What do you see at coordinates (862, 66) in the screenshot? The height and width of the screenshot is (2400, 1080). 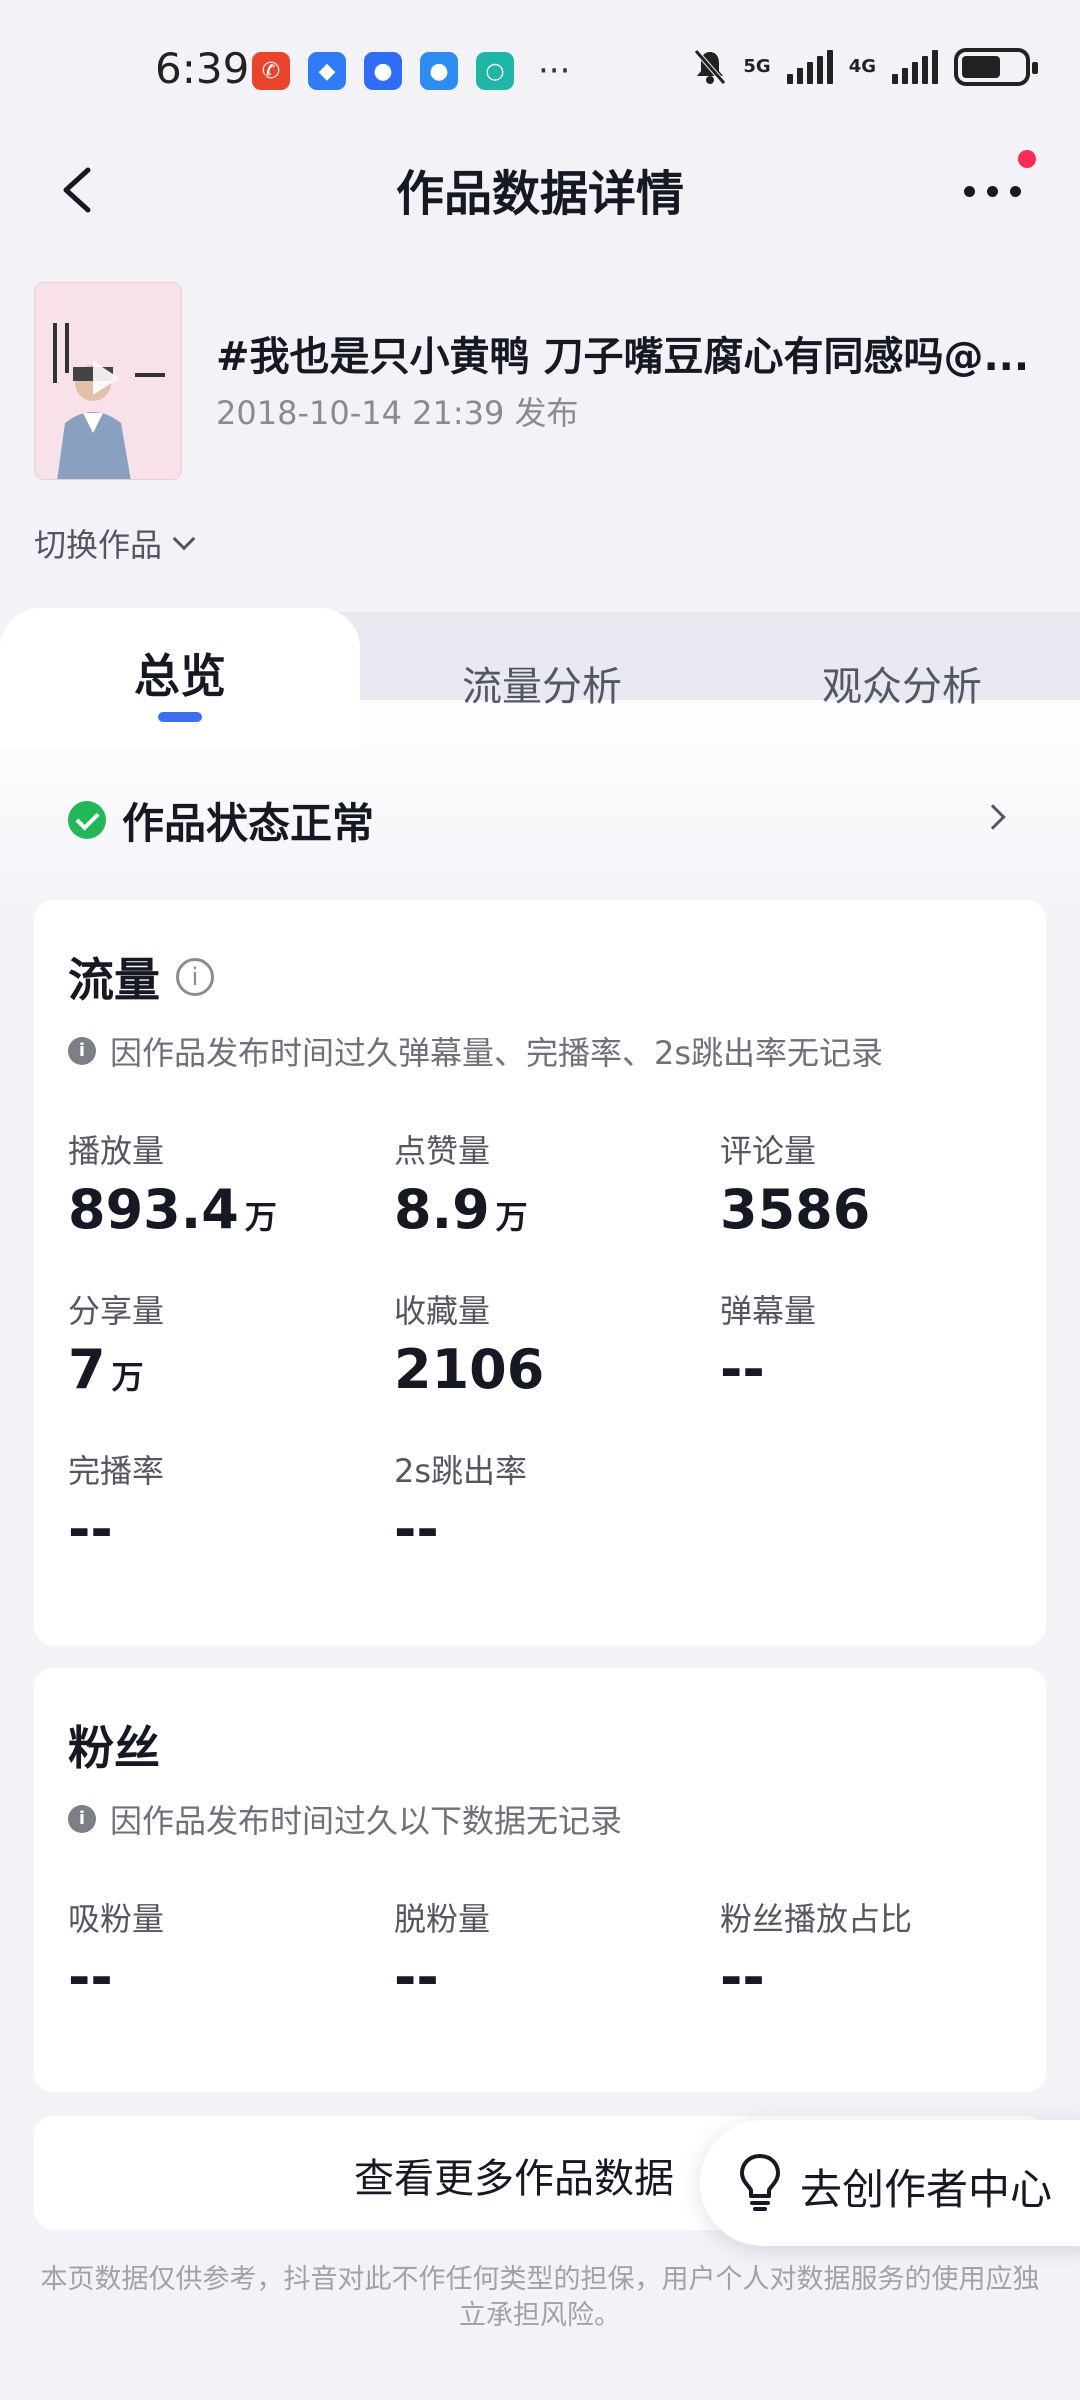 I see `network-4g-label: 4G` at bounding box center [862, 66].